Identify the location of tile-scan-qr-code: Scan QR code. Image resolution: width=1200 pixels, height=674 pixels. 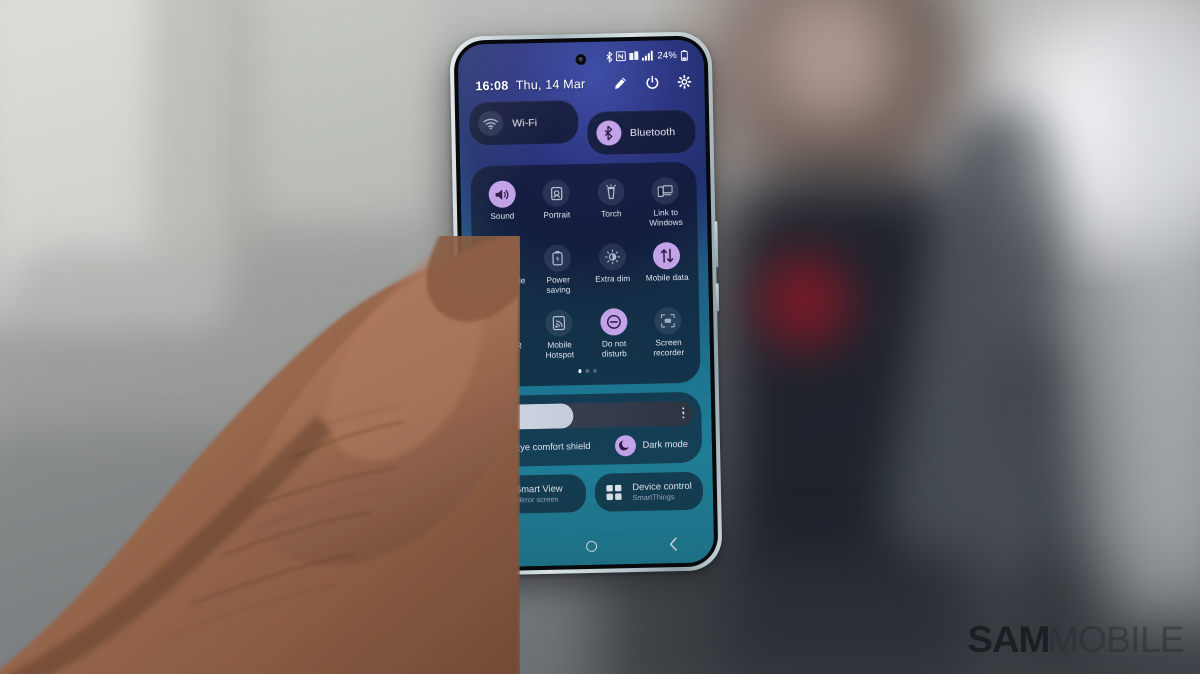
(505, 333).